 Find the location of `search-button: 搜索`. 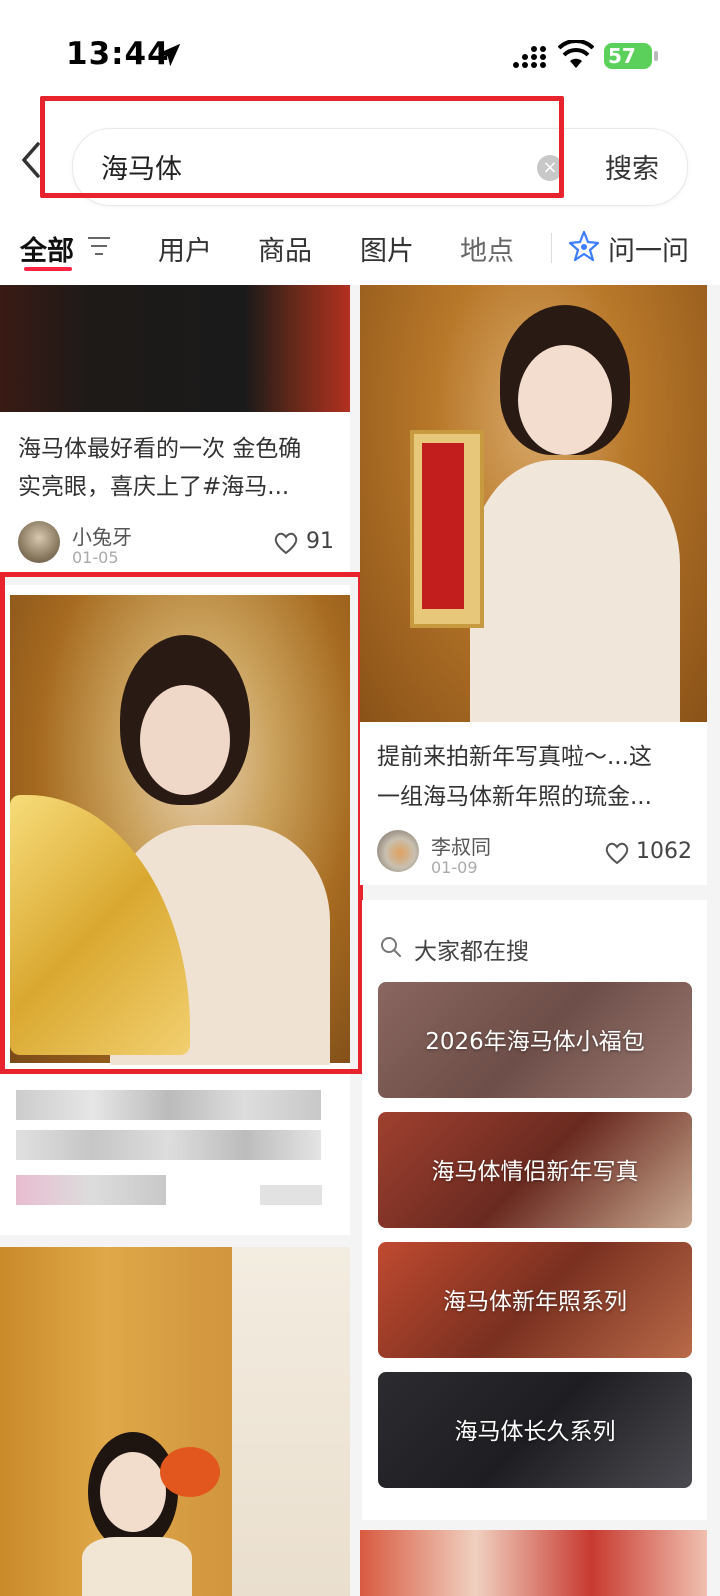

search-button: 搜索 is located at coordinates (632, 166).